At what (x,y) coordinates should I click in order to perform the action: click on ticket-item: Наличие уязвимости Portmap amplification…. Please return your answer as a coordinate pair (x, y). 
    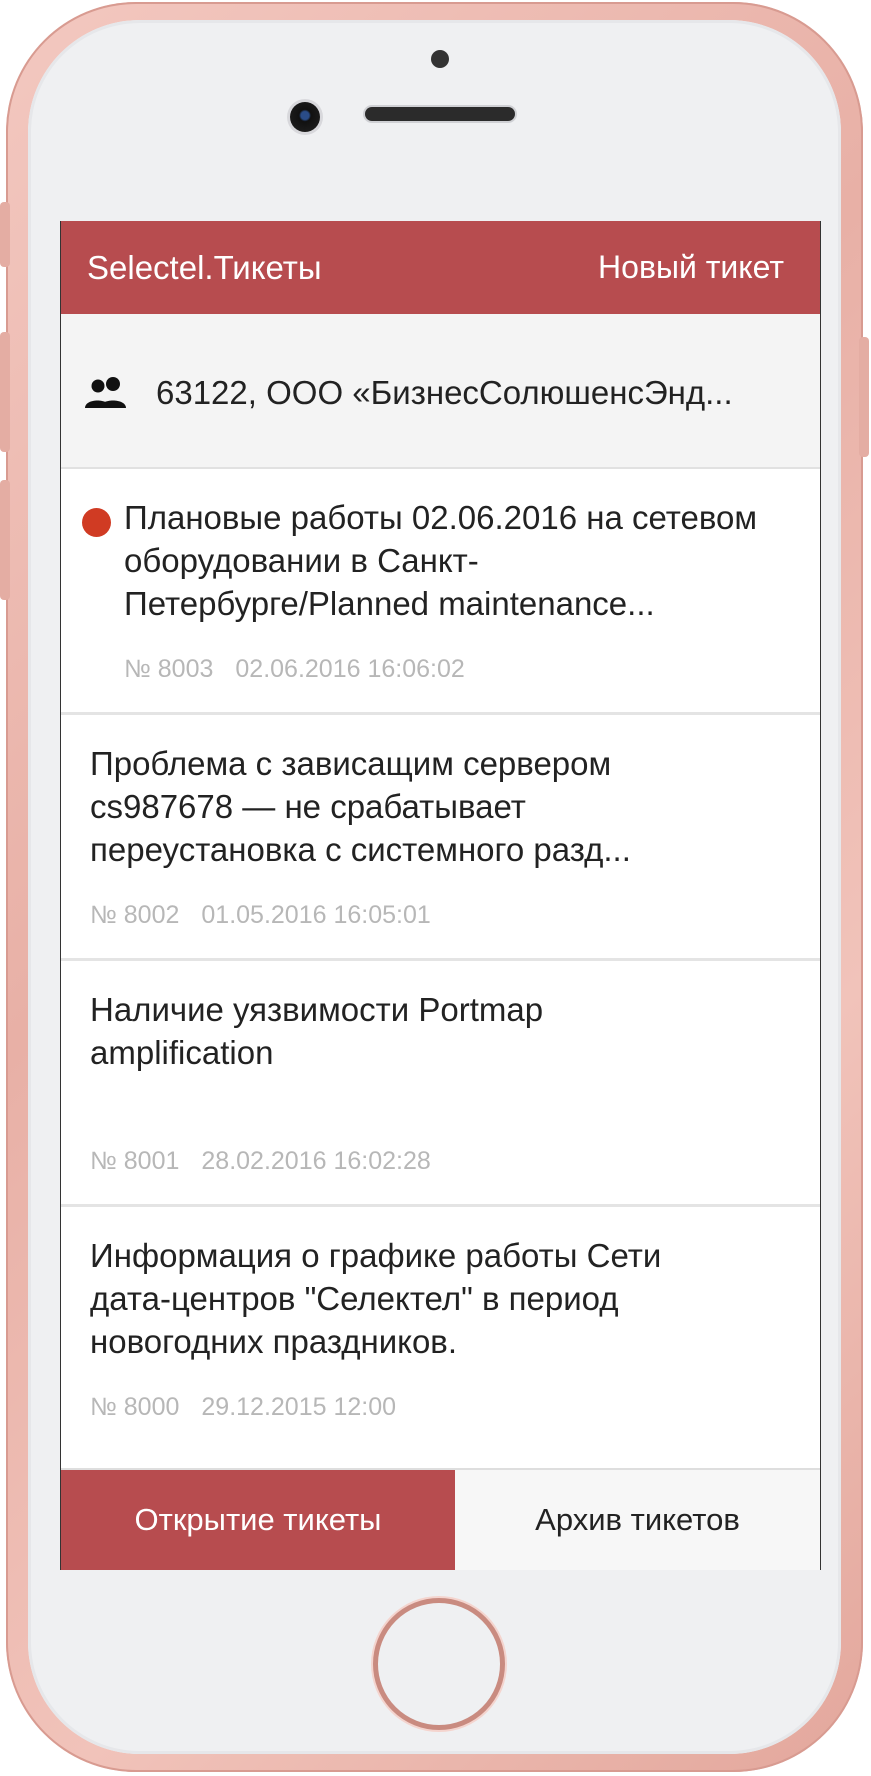
    Looking at the image, I should click on (440, 1084).